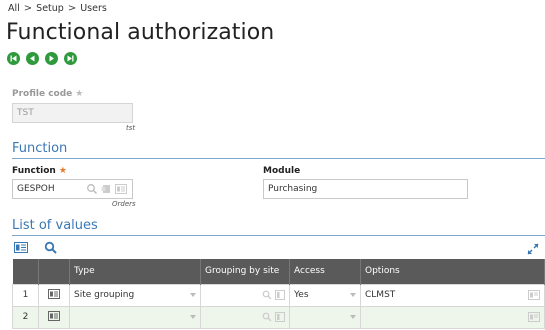 The width and height of the screenshot is (545, 330). What do you see at coordinates (380, 295) in the screenshot?
I see `options-value: CLMST` at bounding box center [380, 295].